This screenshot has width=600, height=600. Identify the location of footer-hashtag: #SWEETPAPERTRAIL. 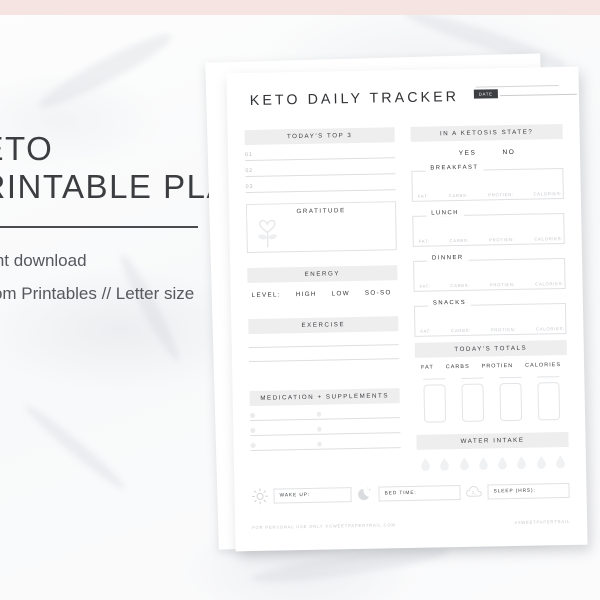
(542, 521).